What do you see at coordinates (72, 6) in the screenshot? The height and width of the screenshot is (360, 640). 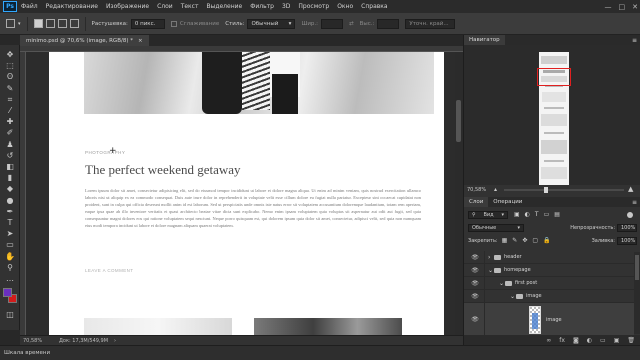 I see `menu-edit: Редактирование` at bounding box center [72, 6].